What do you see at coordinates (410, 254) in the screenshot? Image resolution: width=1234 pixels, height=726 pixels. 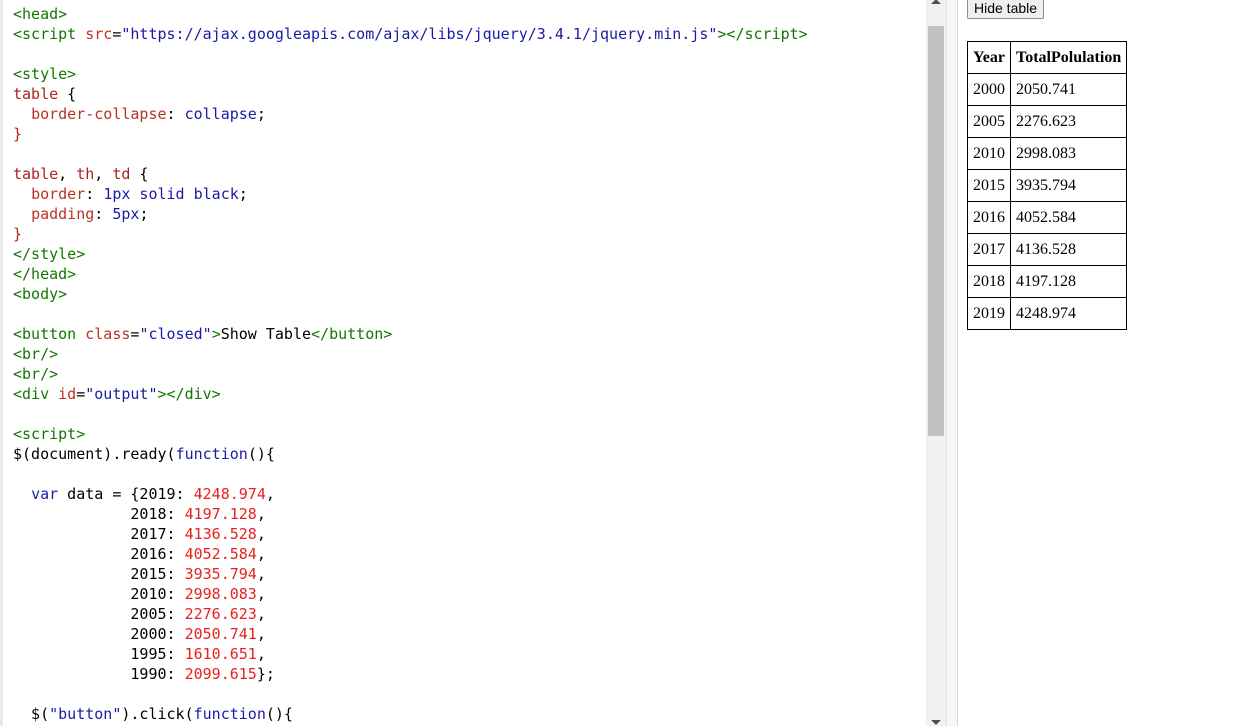 I see `code-line: </style>` at bounding box center [410, 254].